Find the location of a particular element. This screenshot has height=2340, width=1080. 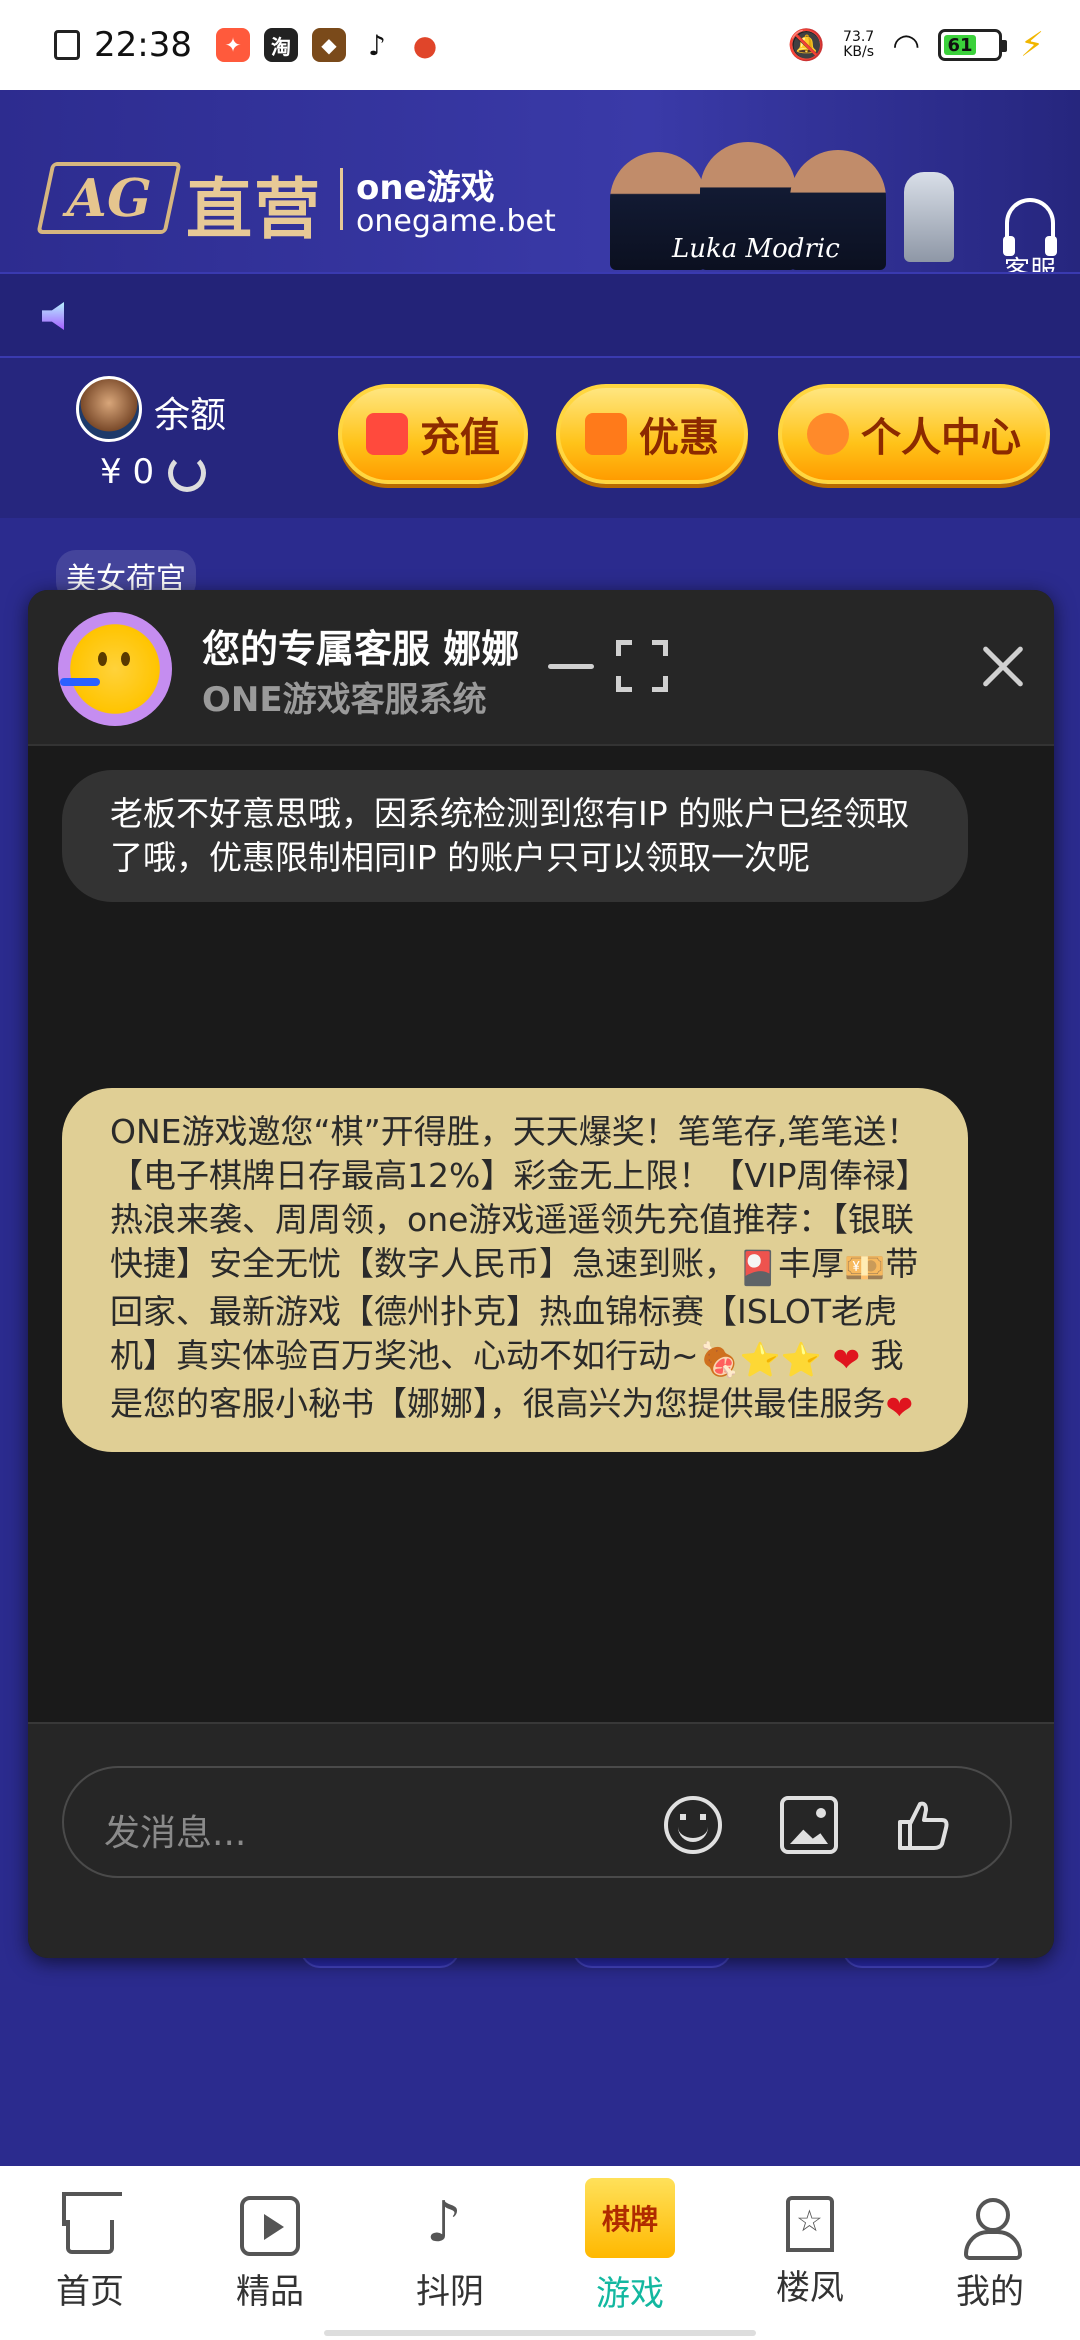

meat-icon: 🍖 is located at coordinates (719, 1359).